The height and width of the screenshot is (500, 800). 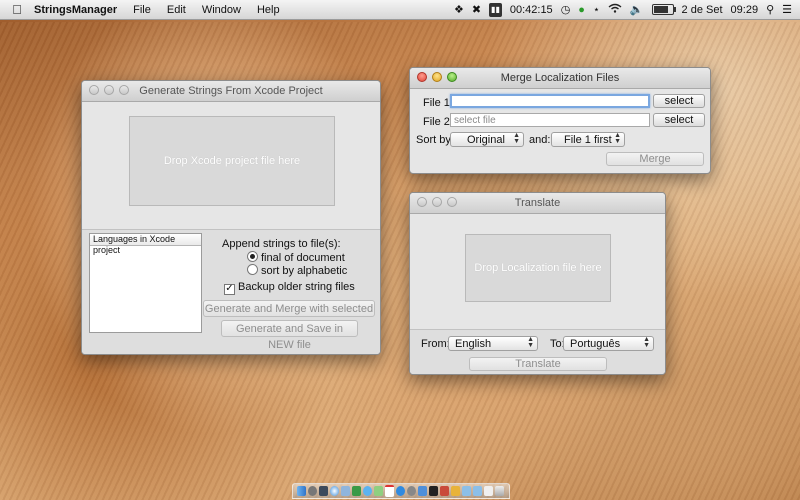 What do you see at coordinates (459, 10) in the screenshot?
I see `dropbox-icon: ❖` at bounding box center [459, 10].